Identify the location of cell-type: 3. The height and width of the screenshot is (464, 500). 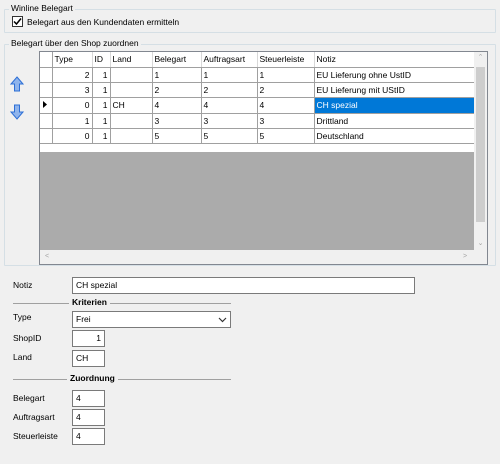
(72, 90).